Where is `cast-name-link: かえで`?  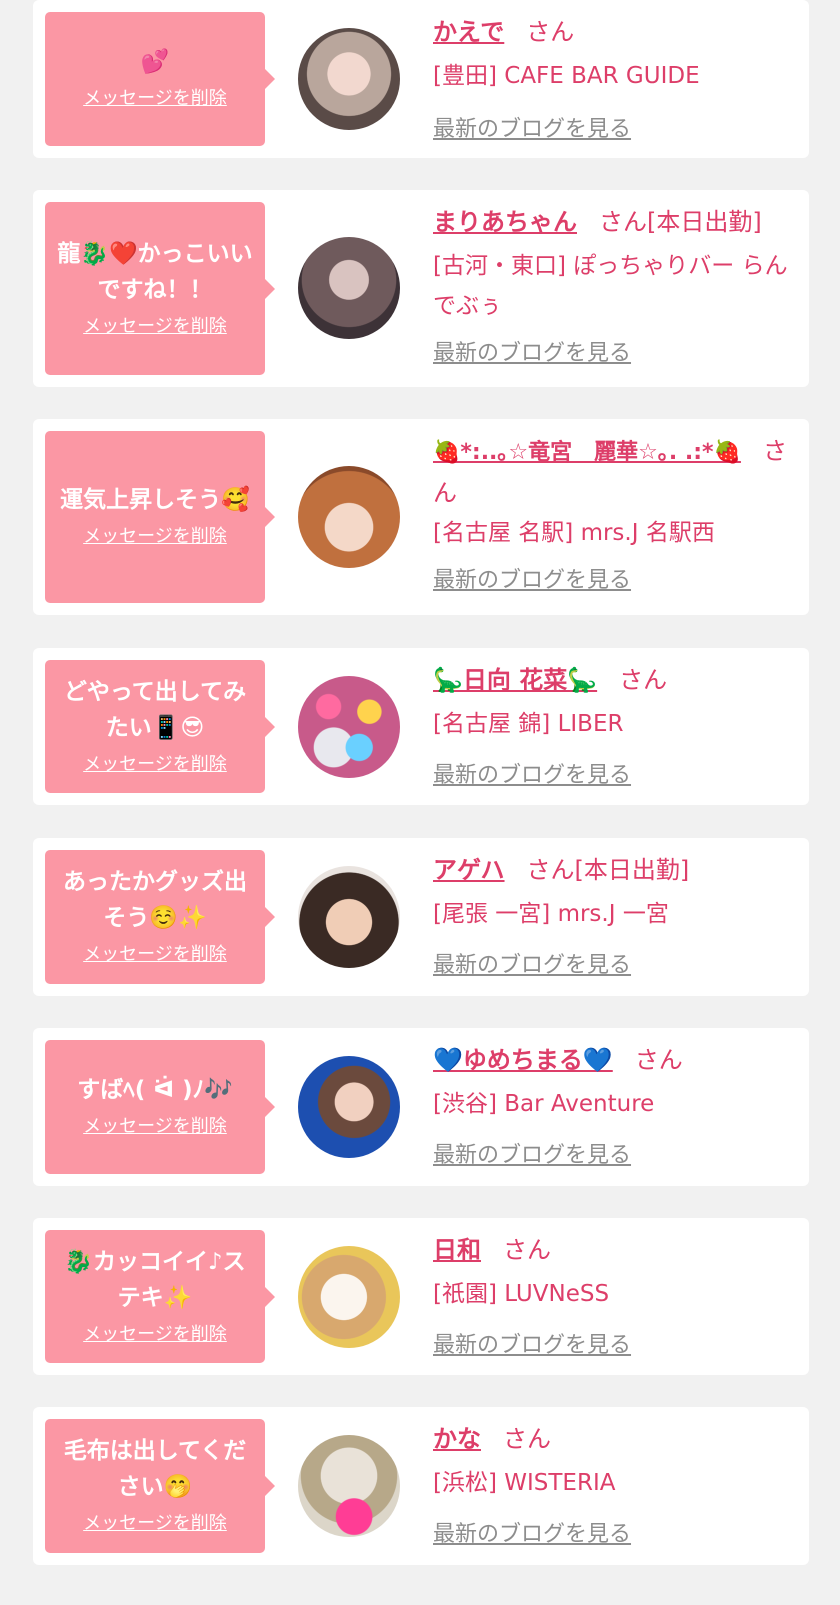 cast-name-link: かえで is located at coordinates (468, 32).